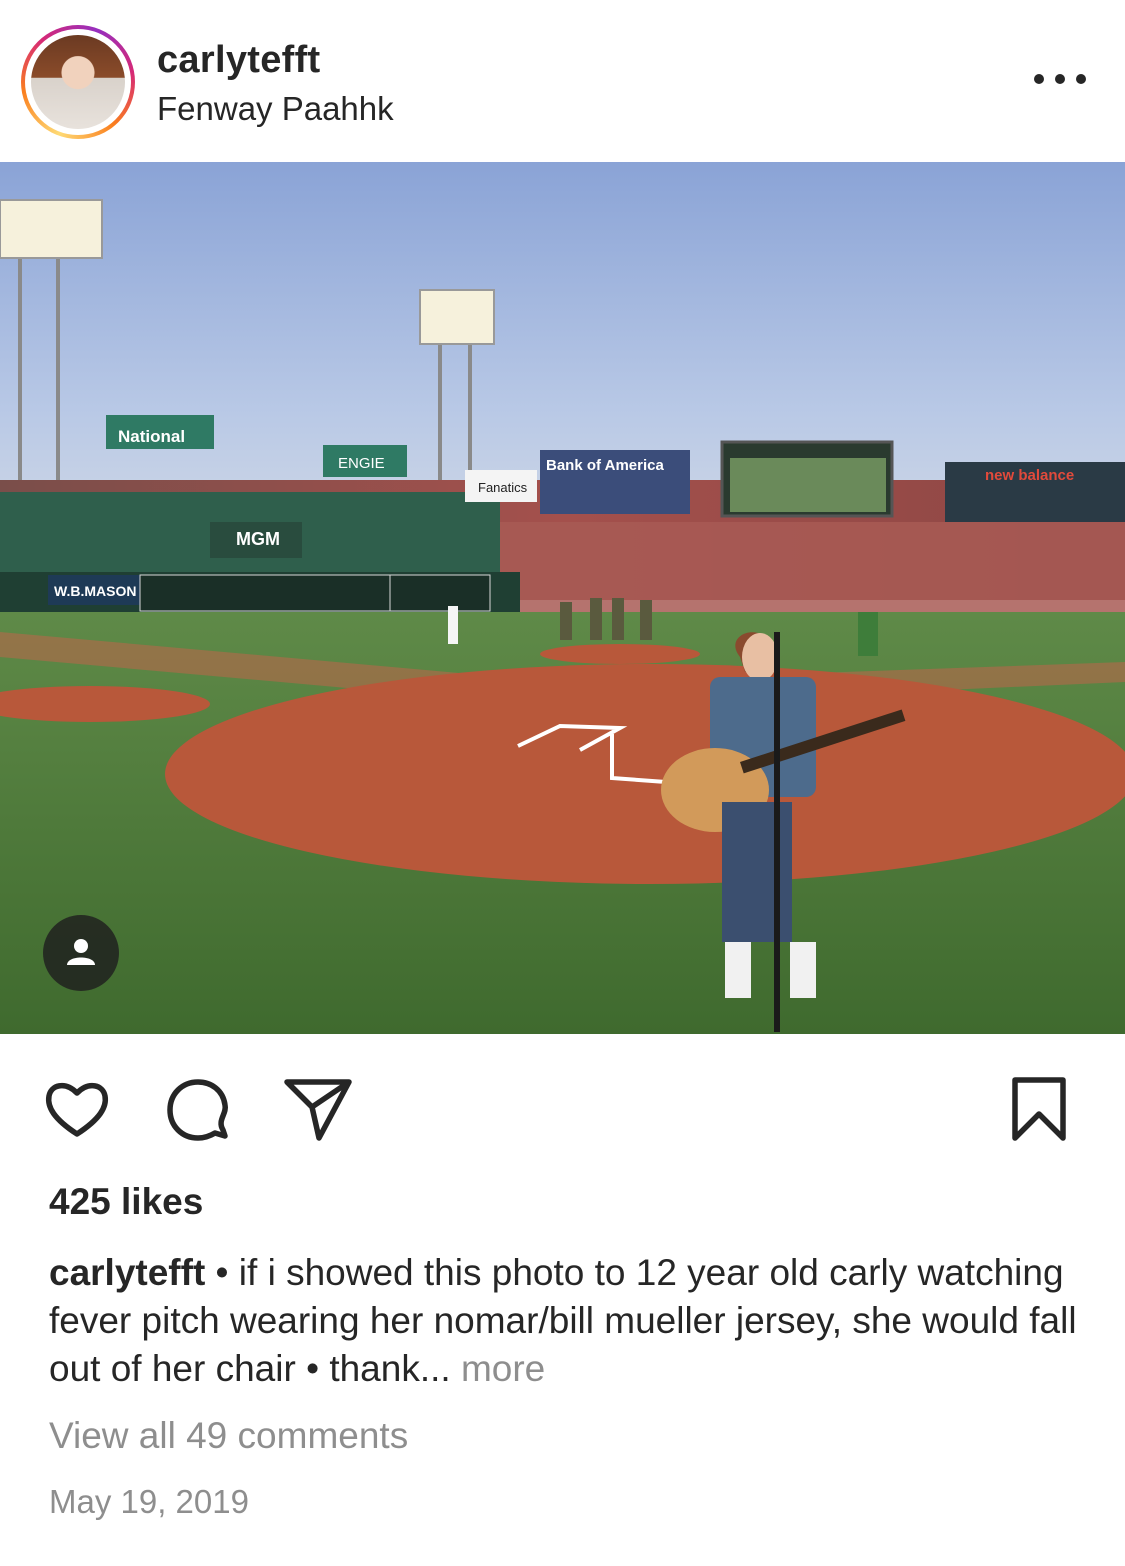 This screenshot has height=1566, width=1125. I want to click on svg-text: National, so click(151, 436).